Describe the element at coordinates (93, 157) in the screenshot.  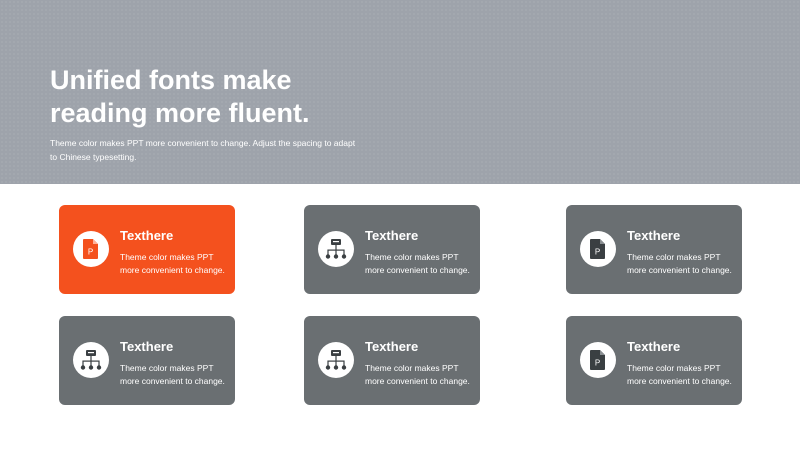
I see `hero-subtitle-line-2: to Chinese typesetting.` at that location.